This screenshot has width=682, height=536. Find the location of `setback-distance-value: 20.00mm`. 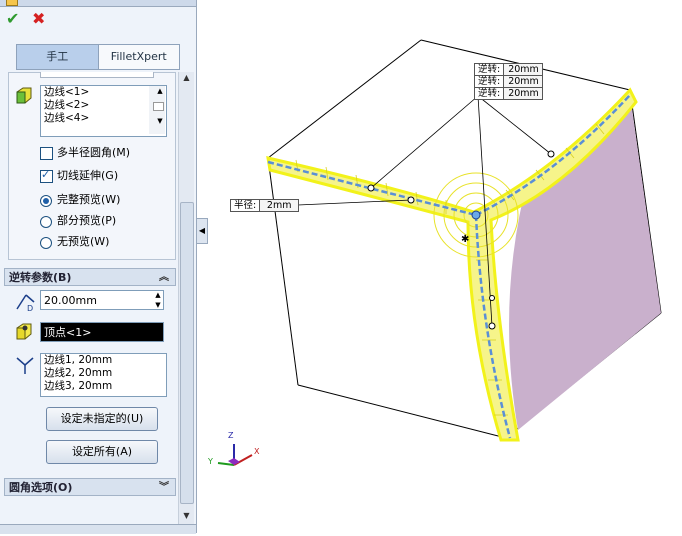

setback-distance-value: 20.00mm is located at coordinates (70, 300).